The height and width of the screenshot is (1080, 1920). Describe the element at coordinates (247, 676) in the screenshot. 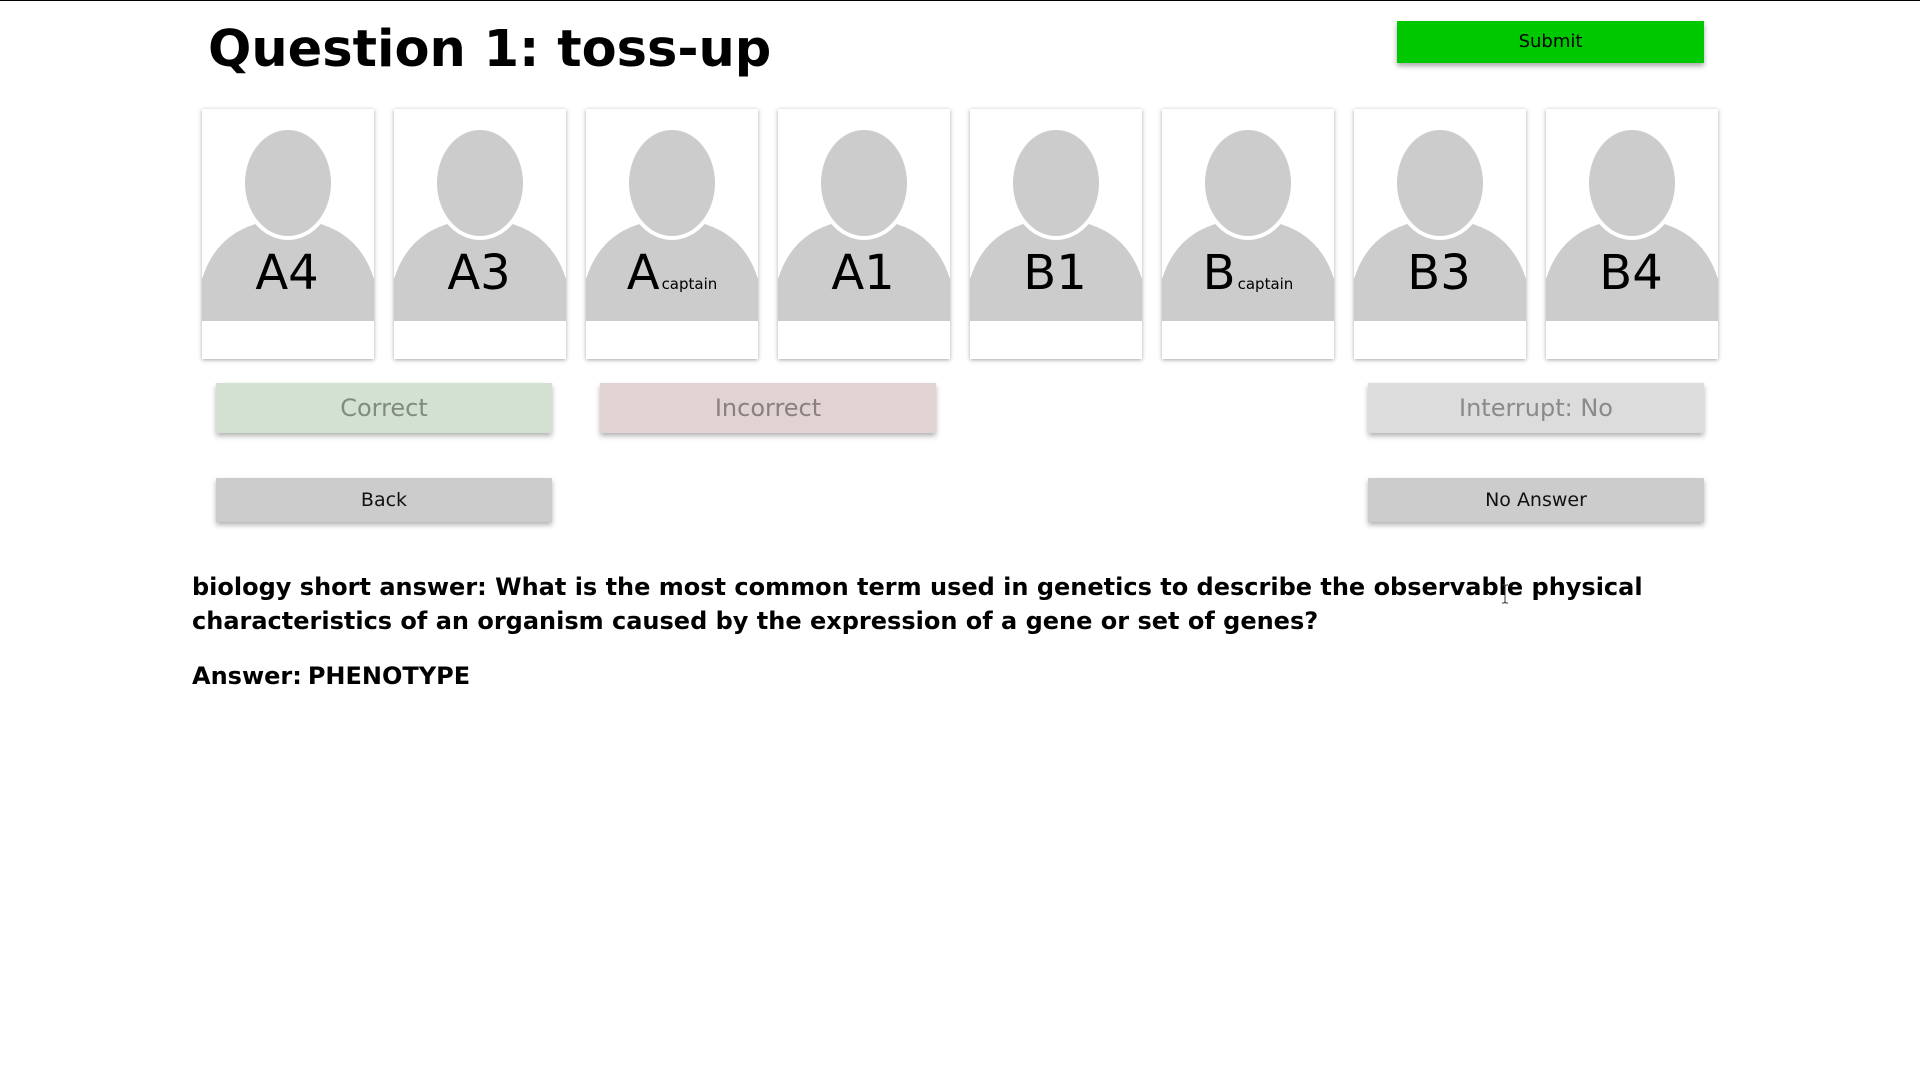

I see `answer-prefix: Answer:` at that location.